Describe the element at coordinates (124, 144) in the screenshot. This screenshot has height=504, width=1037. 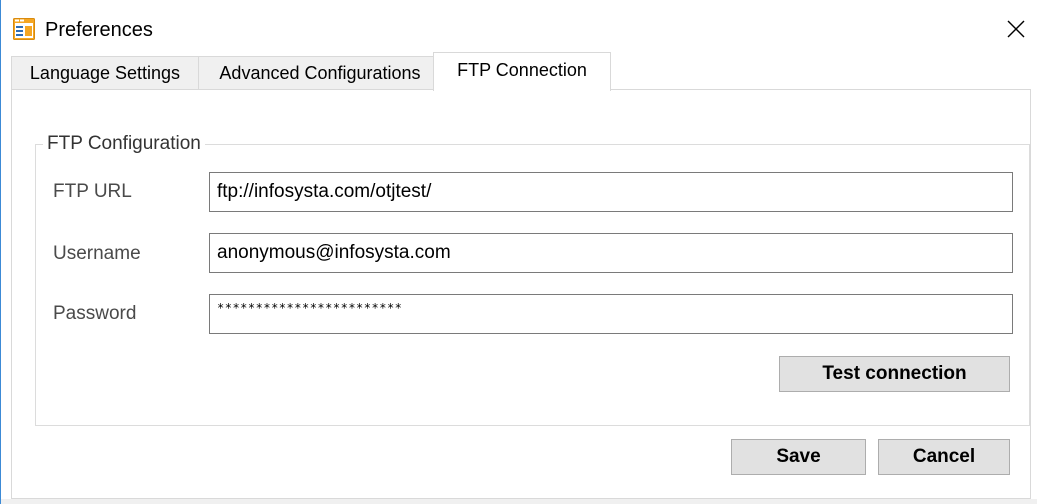
I see `group-title: FTP Configuration` at that location.